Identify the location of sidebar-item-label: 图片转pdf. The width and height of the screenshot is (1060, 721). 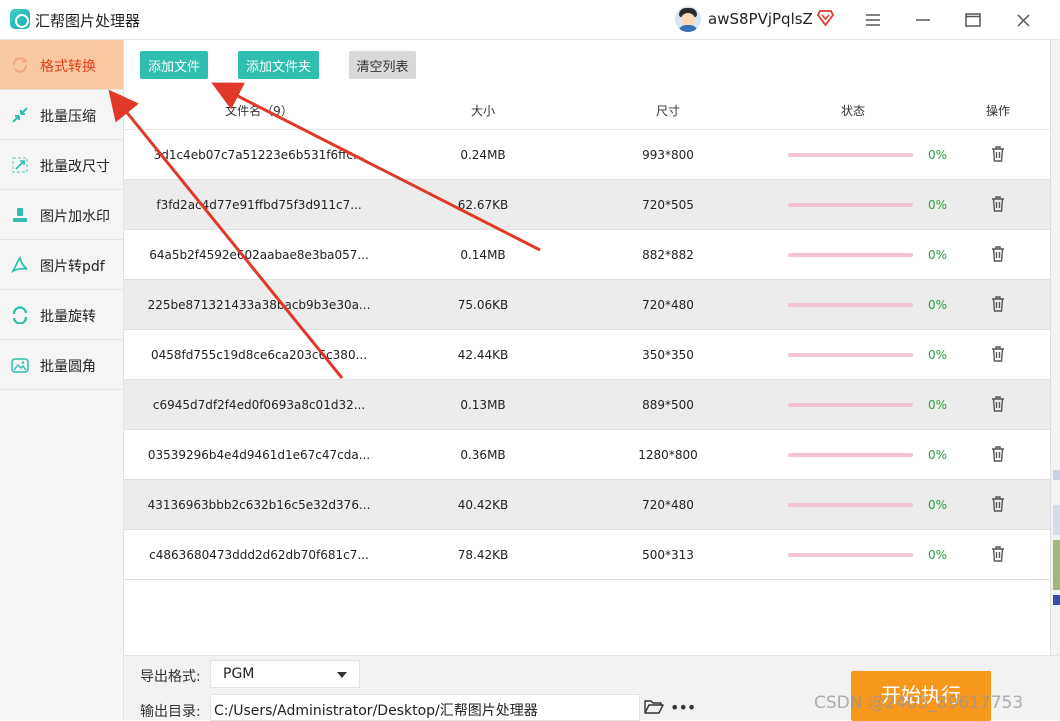
(72, 267).